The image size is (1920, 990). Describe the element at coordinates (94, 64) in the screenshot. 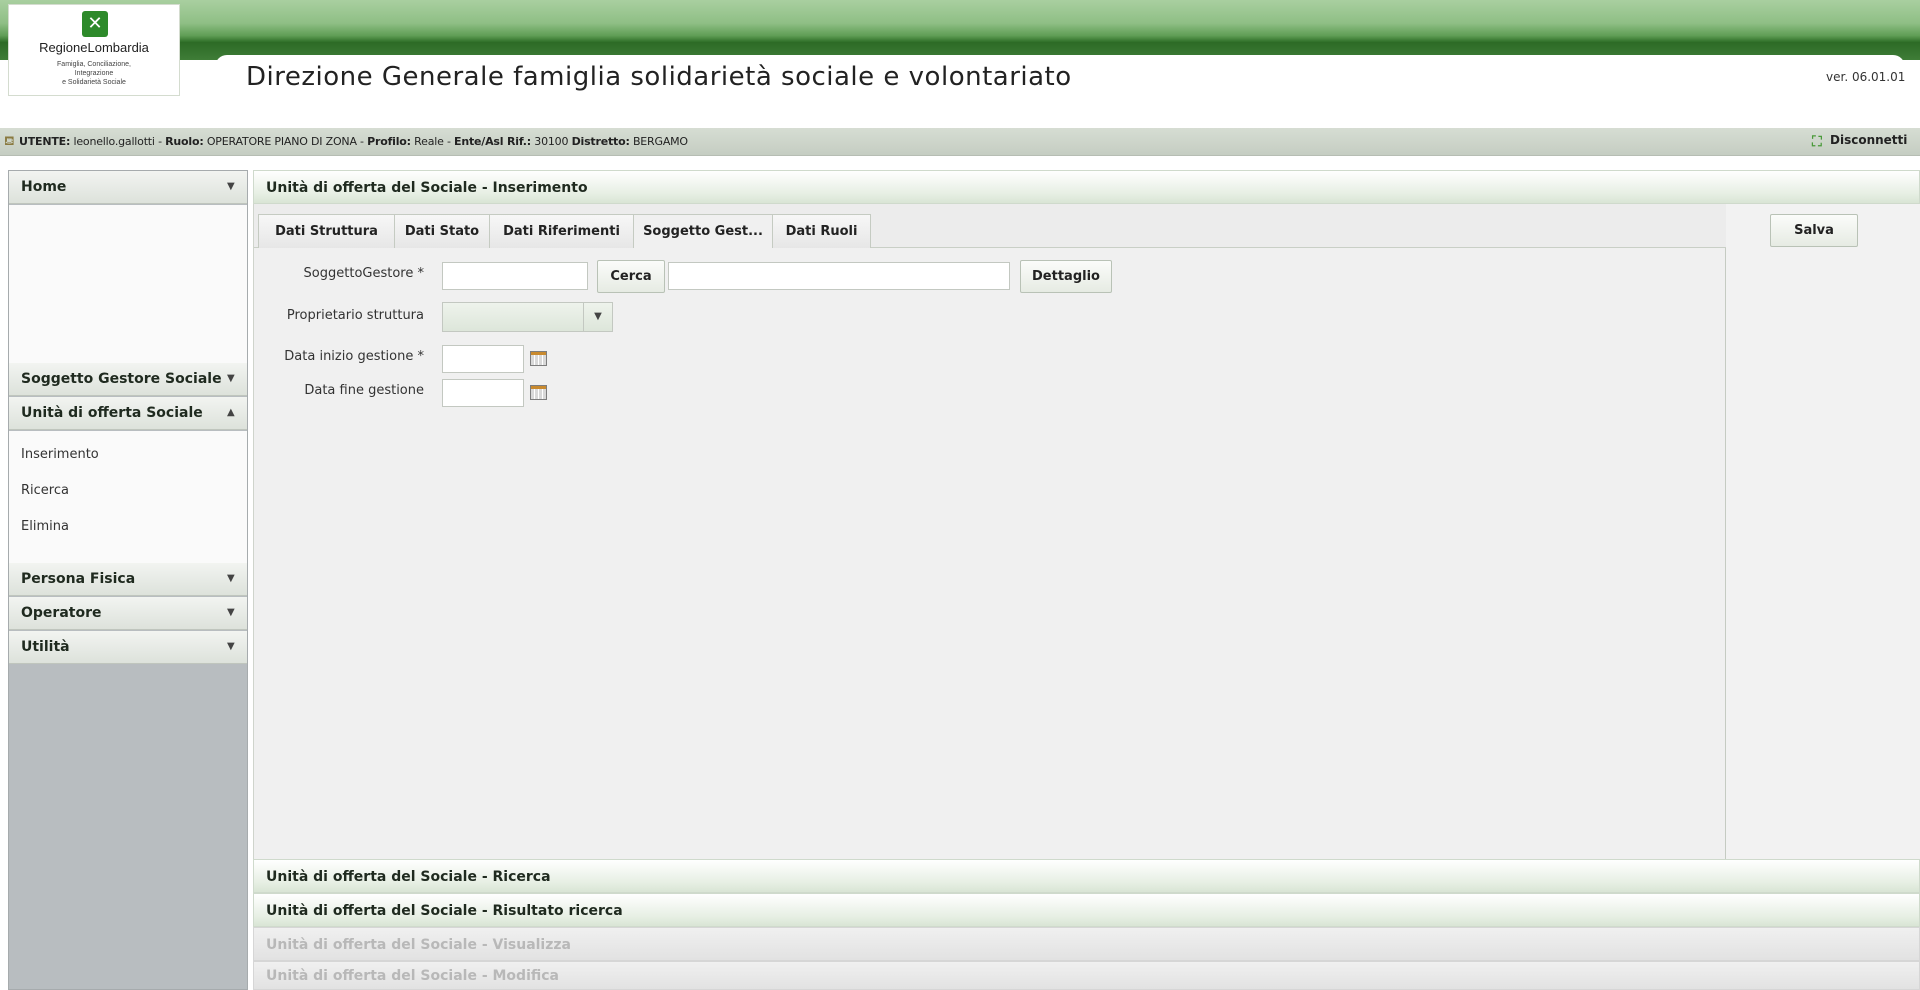

I see `logo-sub-line-1: Famiglia, Conciliazione,` at that location.